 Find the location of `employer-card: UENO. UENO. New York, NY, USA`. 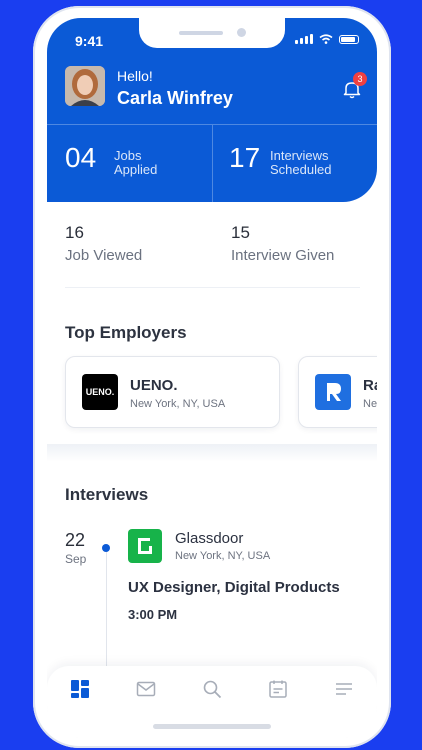

employer-card: UENO. UENO. New York, NY, USA is located at coordinates (172, 392).